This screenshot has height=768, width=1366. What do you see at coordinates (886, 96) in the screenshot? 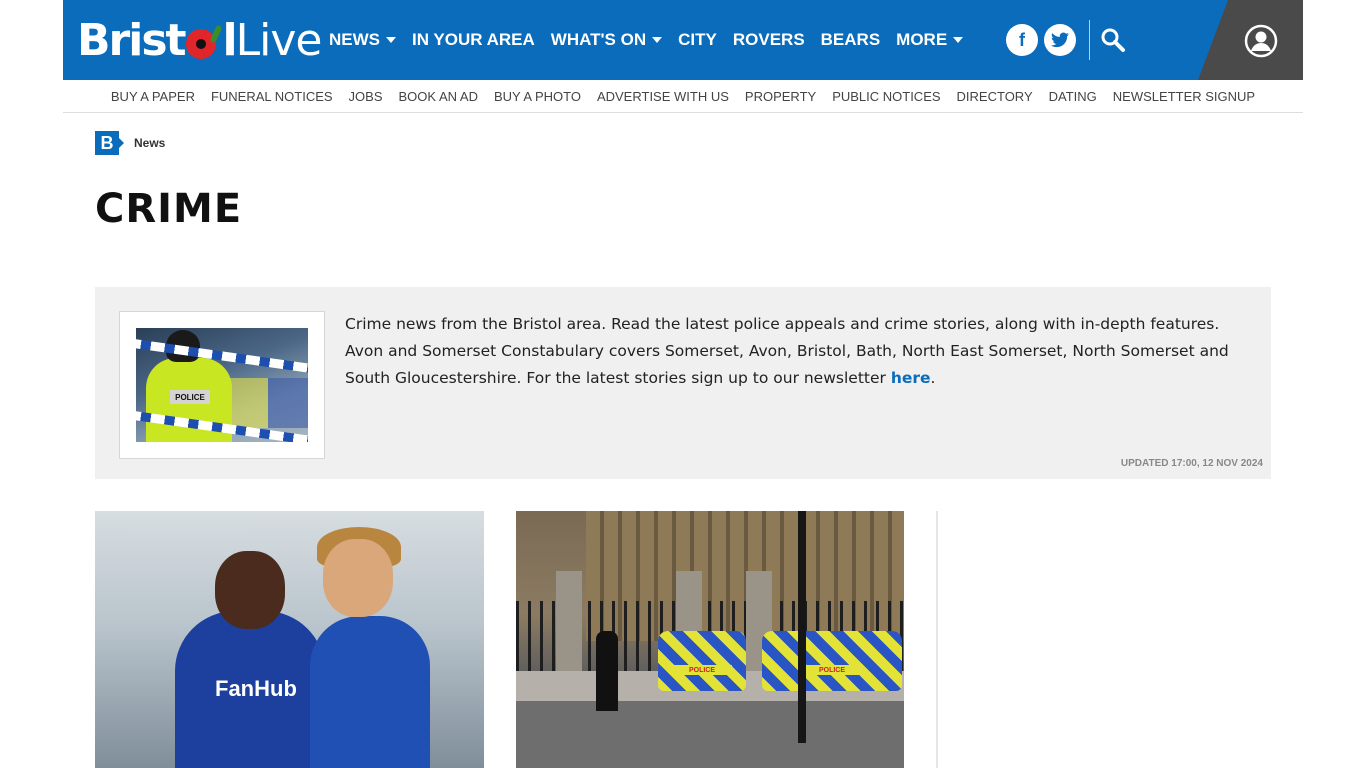
I see `subnav-item-public-notices: PUBLIC NOTICES` at bounding box center [886, 96].